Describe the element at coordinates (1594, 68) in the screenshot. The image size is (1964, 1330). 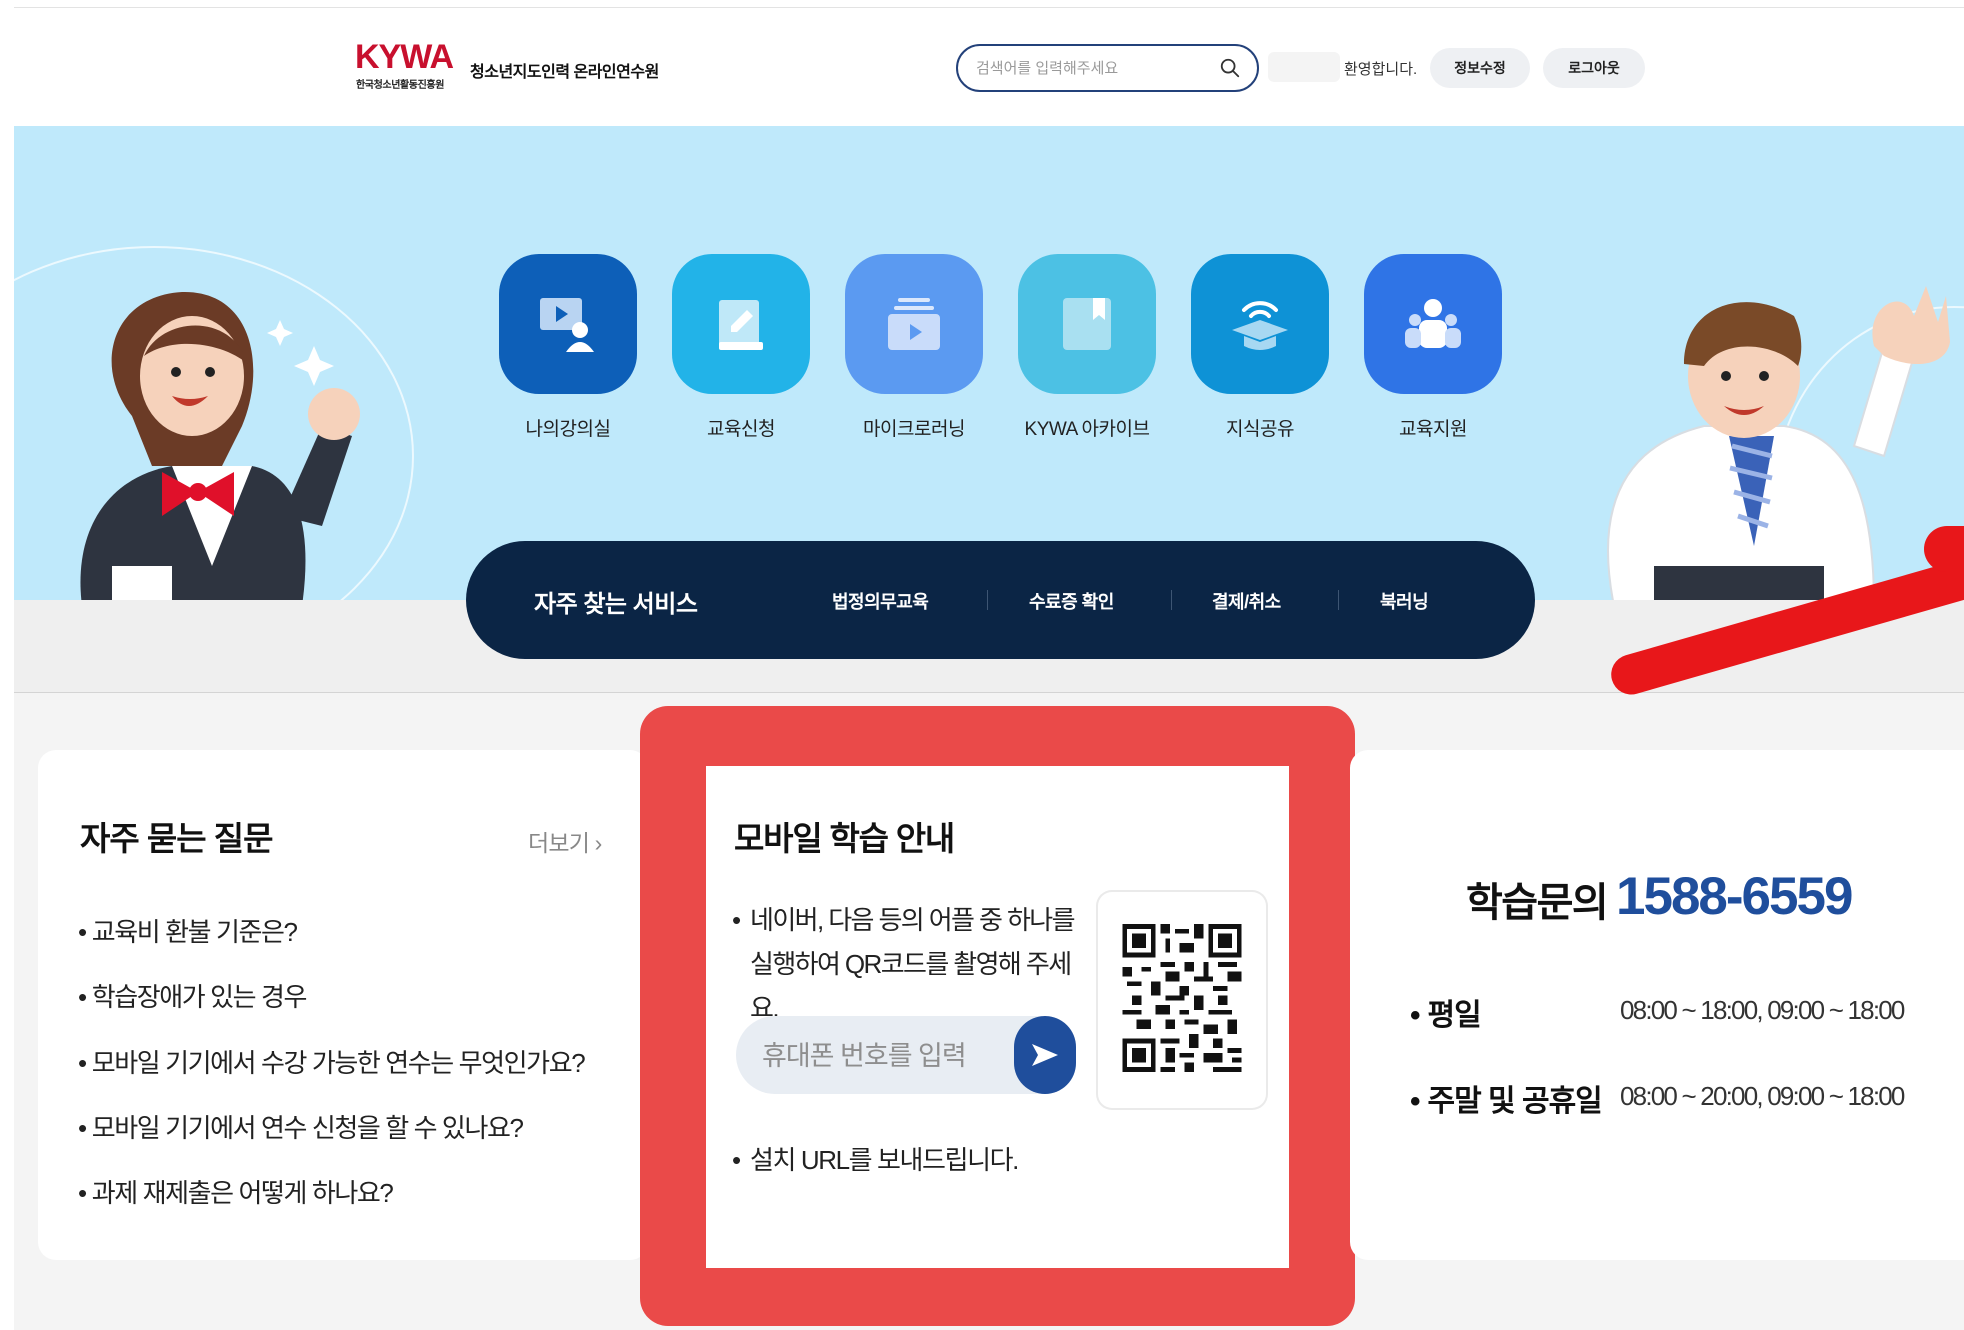
I see `logout-button: 로그아웃` at that location.